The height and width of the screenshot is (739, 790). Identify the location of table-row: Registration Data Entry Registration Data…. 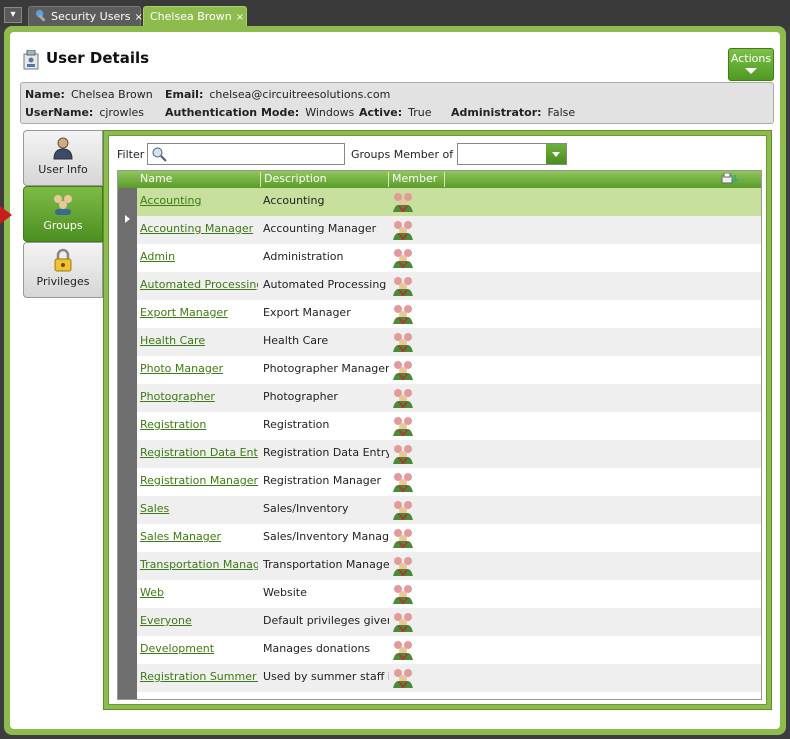
(449, 454).